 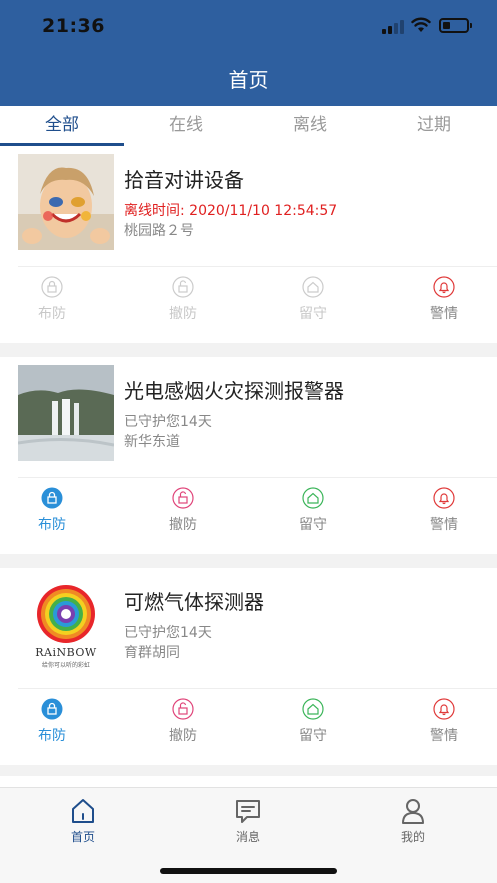 I want to click on cellular-signal-icon, so click(x=393, y=27).